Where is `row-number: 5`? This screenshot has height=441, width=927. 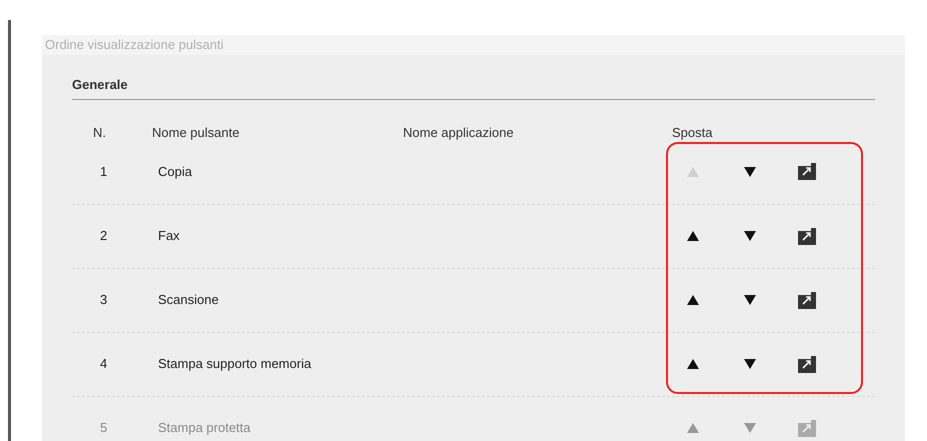 row-number: 5 is located at coordinates (104, 428).